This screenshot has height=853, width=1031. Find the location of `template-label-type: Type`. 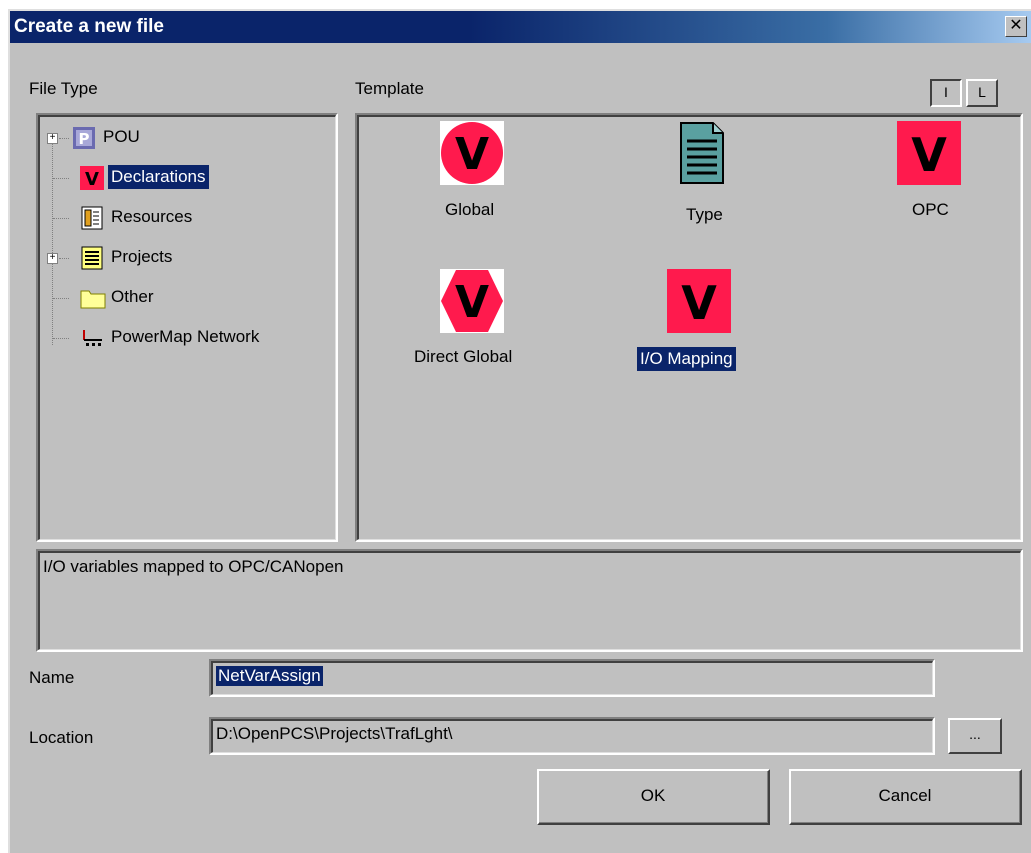

template-label-type: Type is located at coordinates (704, 214).